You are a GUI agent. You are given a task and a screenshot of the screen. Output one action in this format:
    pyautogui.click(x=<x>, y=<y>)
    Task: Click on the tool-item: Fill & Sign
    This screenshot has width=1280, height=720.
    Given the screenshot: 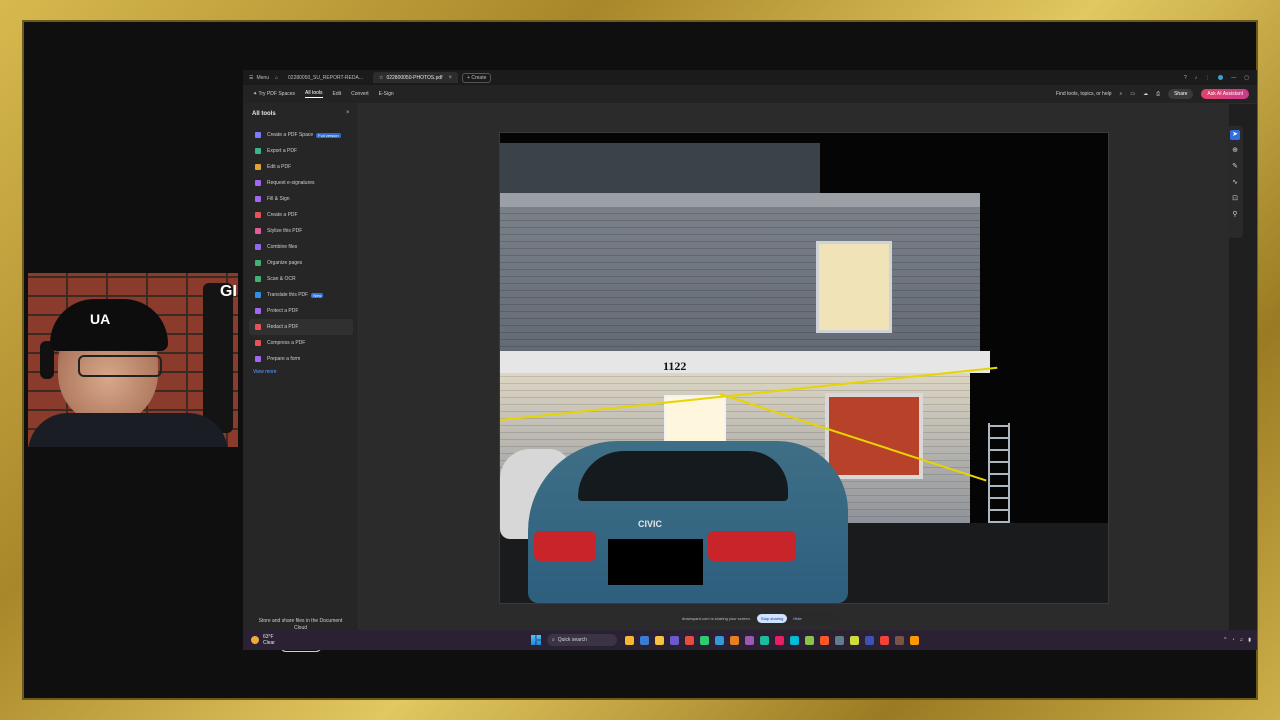 What is the action you would take?
    pyautogui.click(x=301, y=199)
    